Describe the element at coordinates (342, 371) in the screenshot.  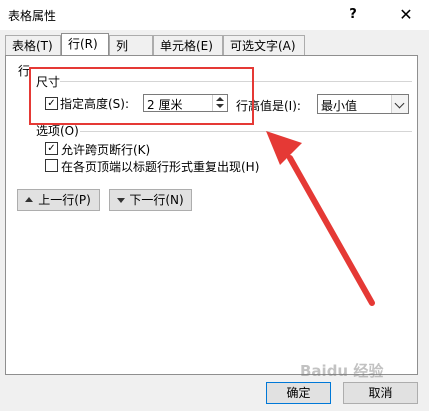
I see `baidu-watermark: Baidu 经验` at that location.